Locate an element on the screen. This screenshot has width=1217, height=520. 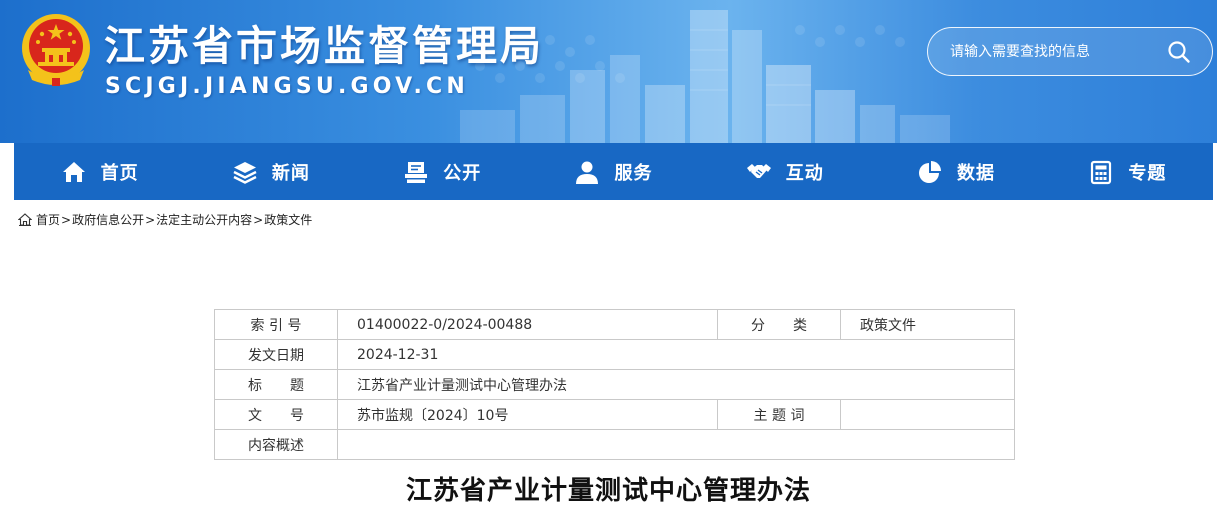
breadcrumb-gov-info: 政府信息公开 is located at coordinates (108, 219).